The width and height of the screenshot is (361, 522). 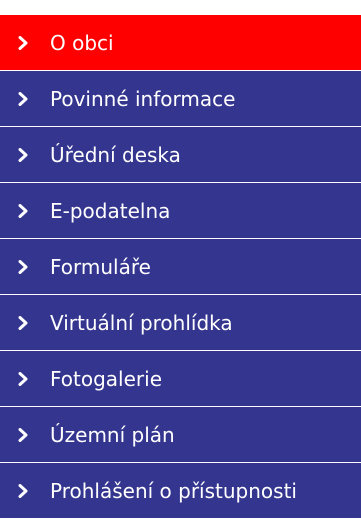 I want to click on menu-item-virtualni-prohlidka: Virtuální prohlídka, so click(x=180, y=322).